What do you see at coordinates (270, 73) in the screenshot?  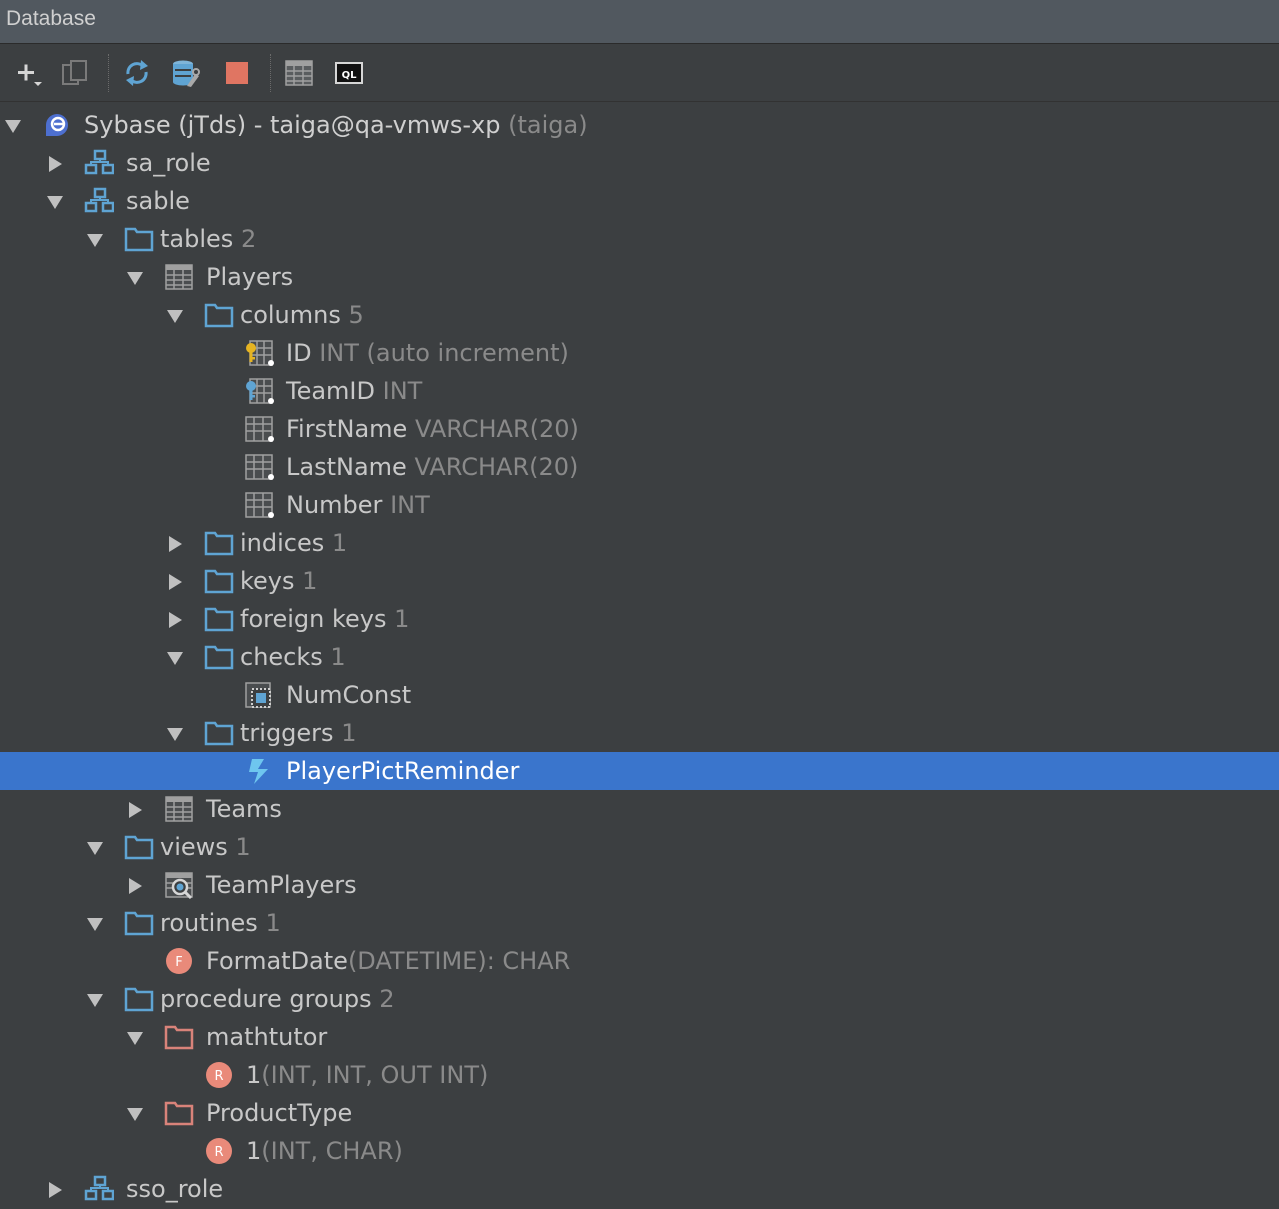 I see `toolbar-separator` at bounding box center [270, 73].